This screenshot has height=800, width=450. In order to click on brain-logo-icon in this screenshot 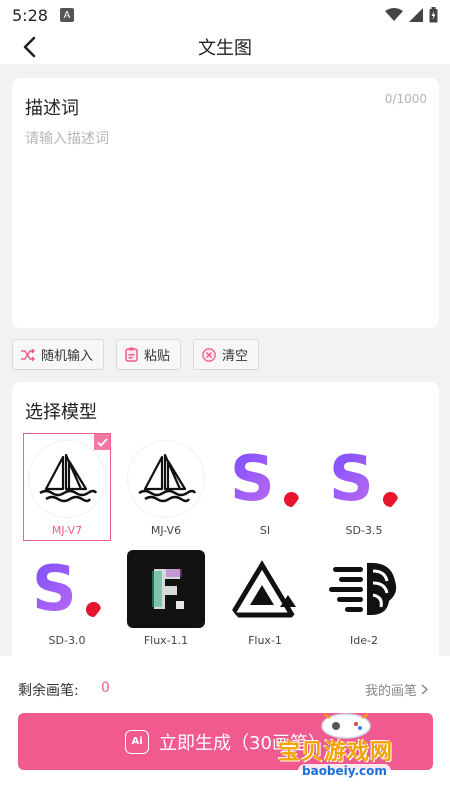, I will do `click(364, 589)`.